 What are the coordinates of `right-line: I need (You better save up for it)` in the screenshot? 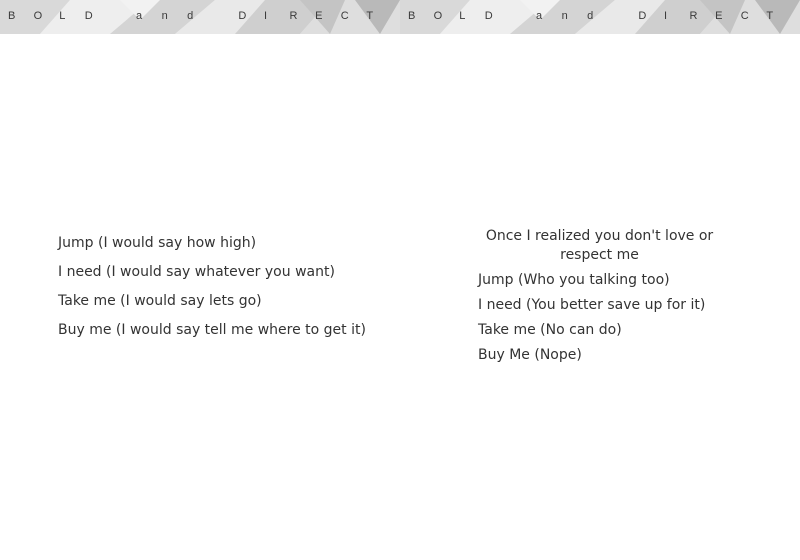 It's located at (592, 305).